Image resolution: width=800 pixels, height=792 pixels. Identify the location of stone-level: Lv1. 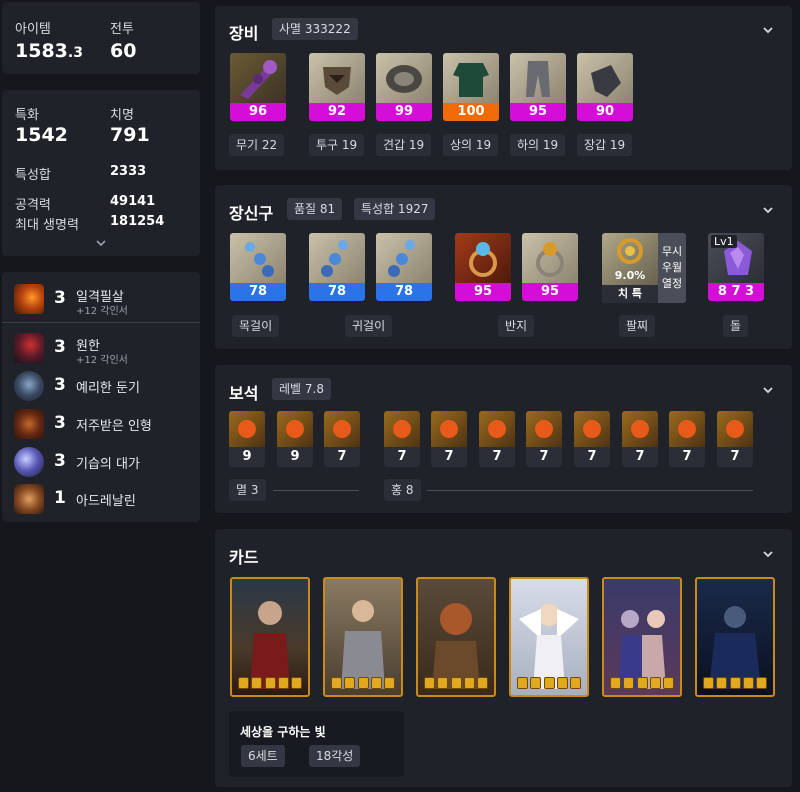
(724, 241).